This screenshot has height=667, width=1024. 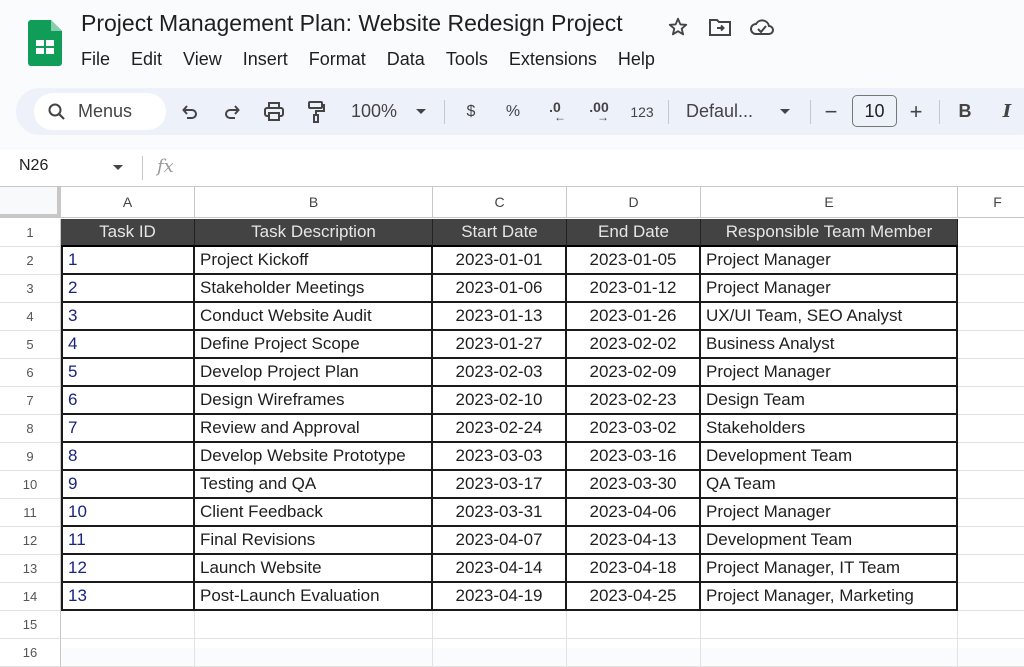 What do you see at coordinates (634, 317) in the screenshot?
I see `table-cell: 2023-01-26` at bounding box center [634, 317].